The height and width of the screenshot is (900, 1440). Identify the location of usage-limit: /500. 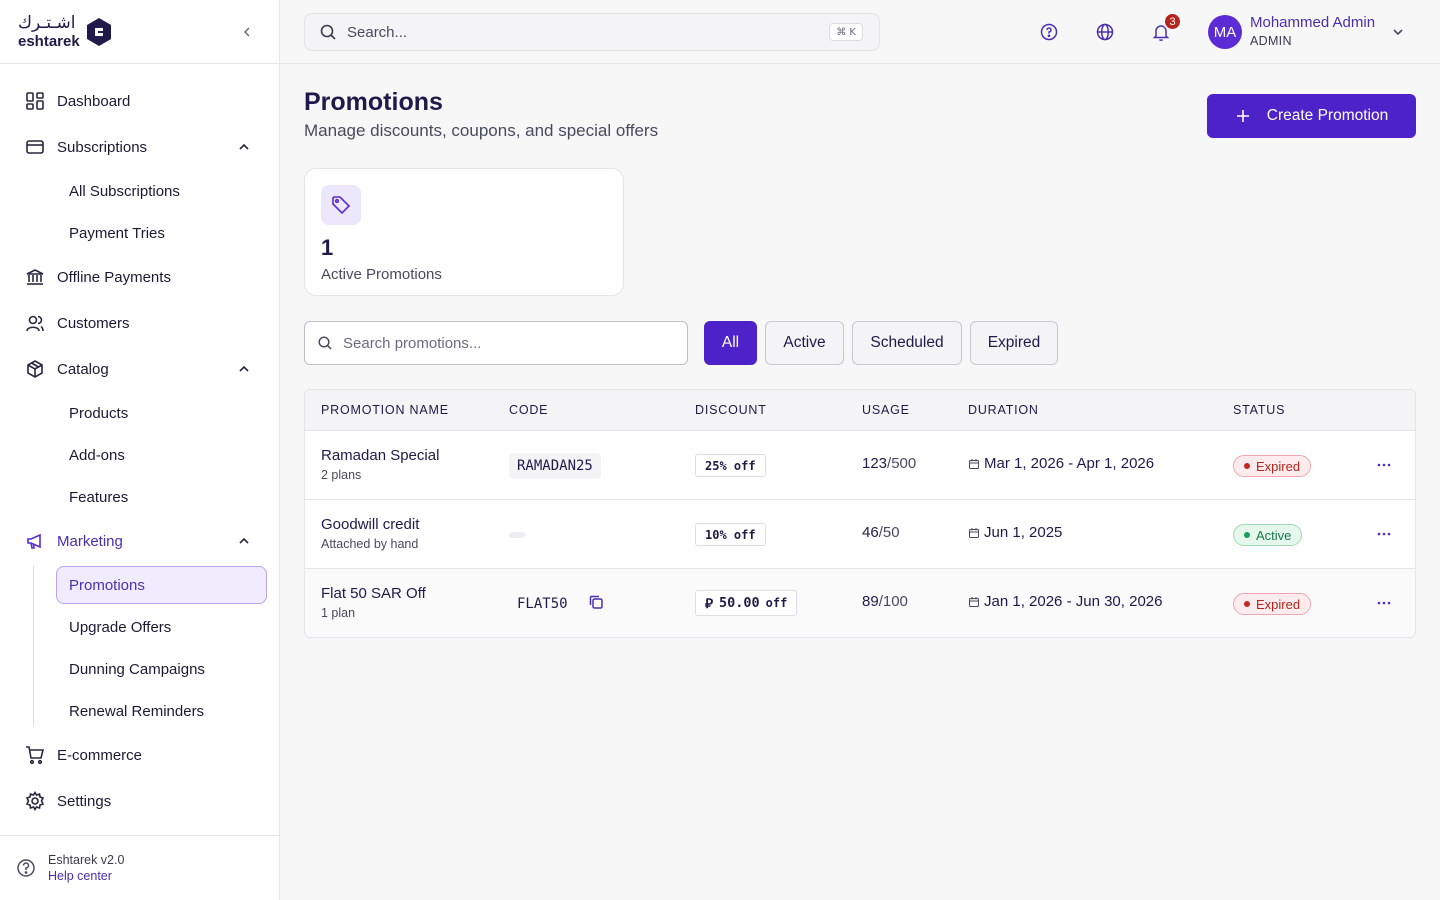
(902, 463).